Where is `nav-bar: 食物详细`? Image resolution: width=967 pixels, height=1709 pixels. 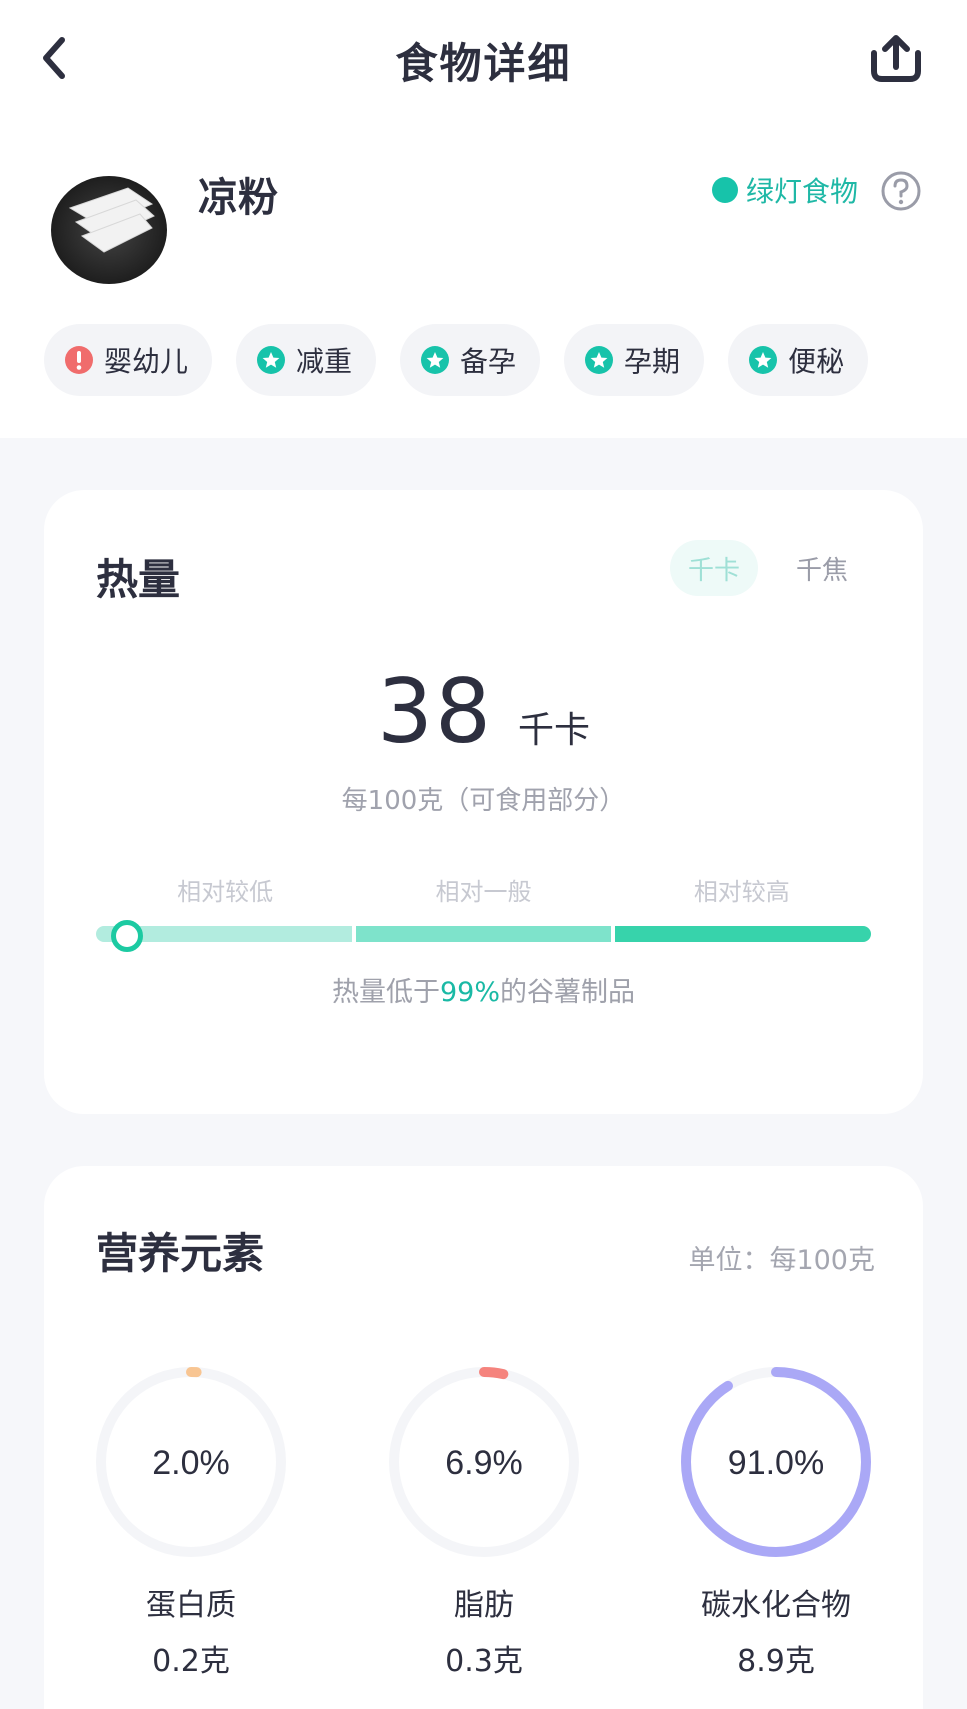
nav-bar: 食物详细 is located at coordinates (483, 60).